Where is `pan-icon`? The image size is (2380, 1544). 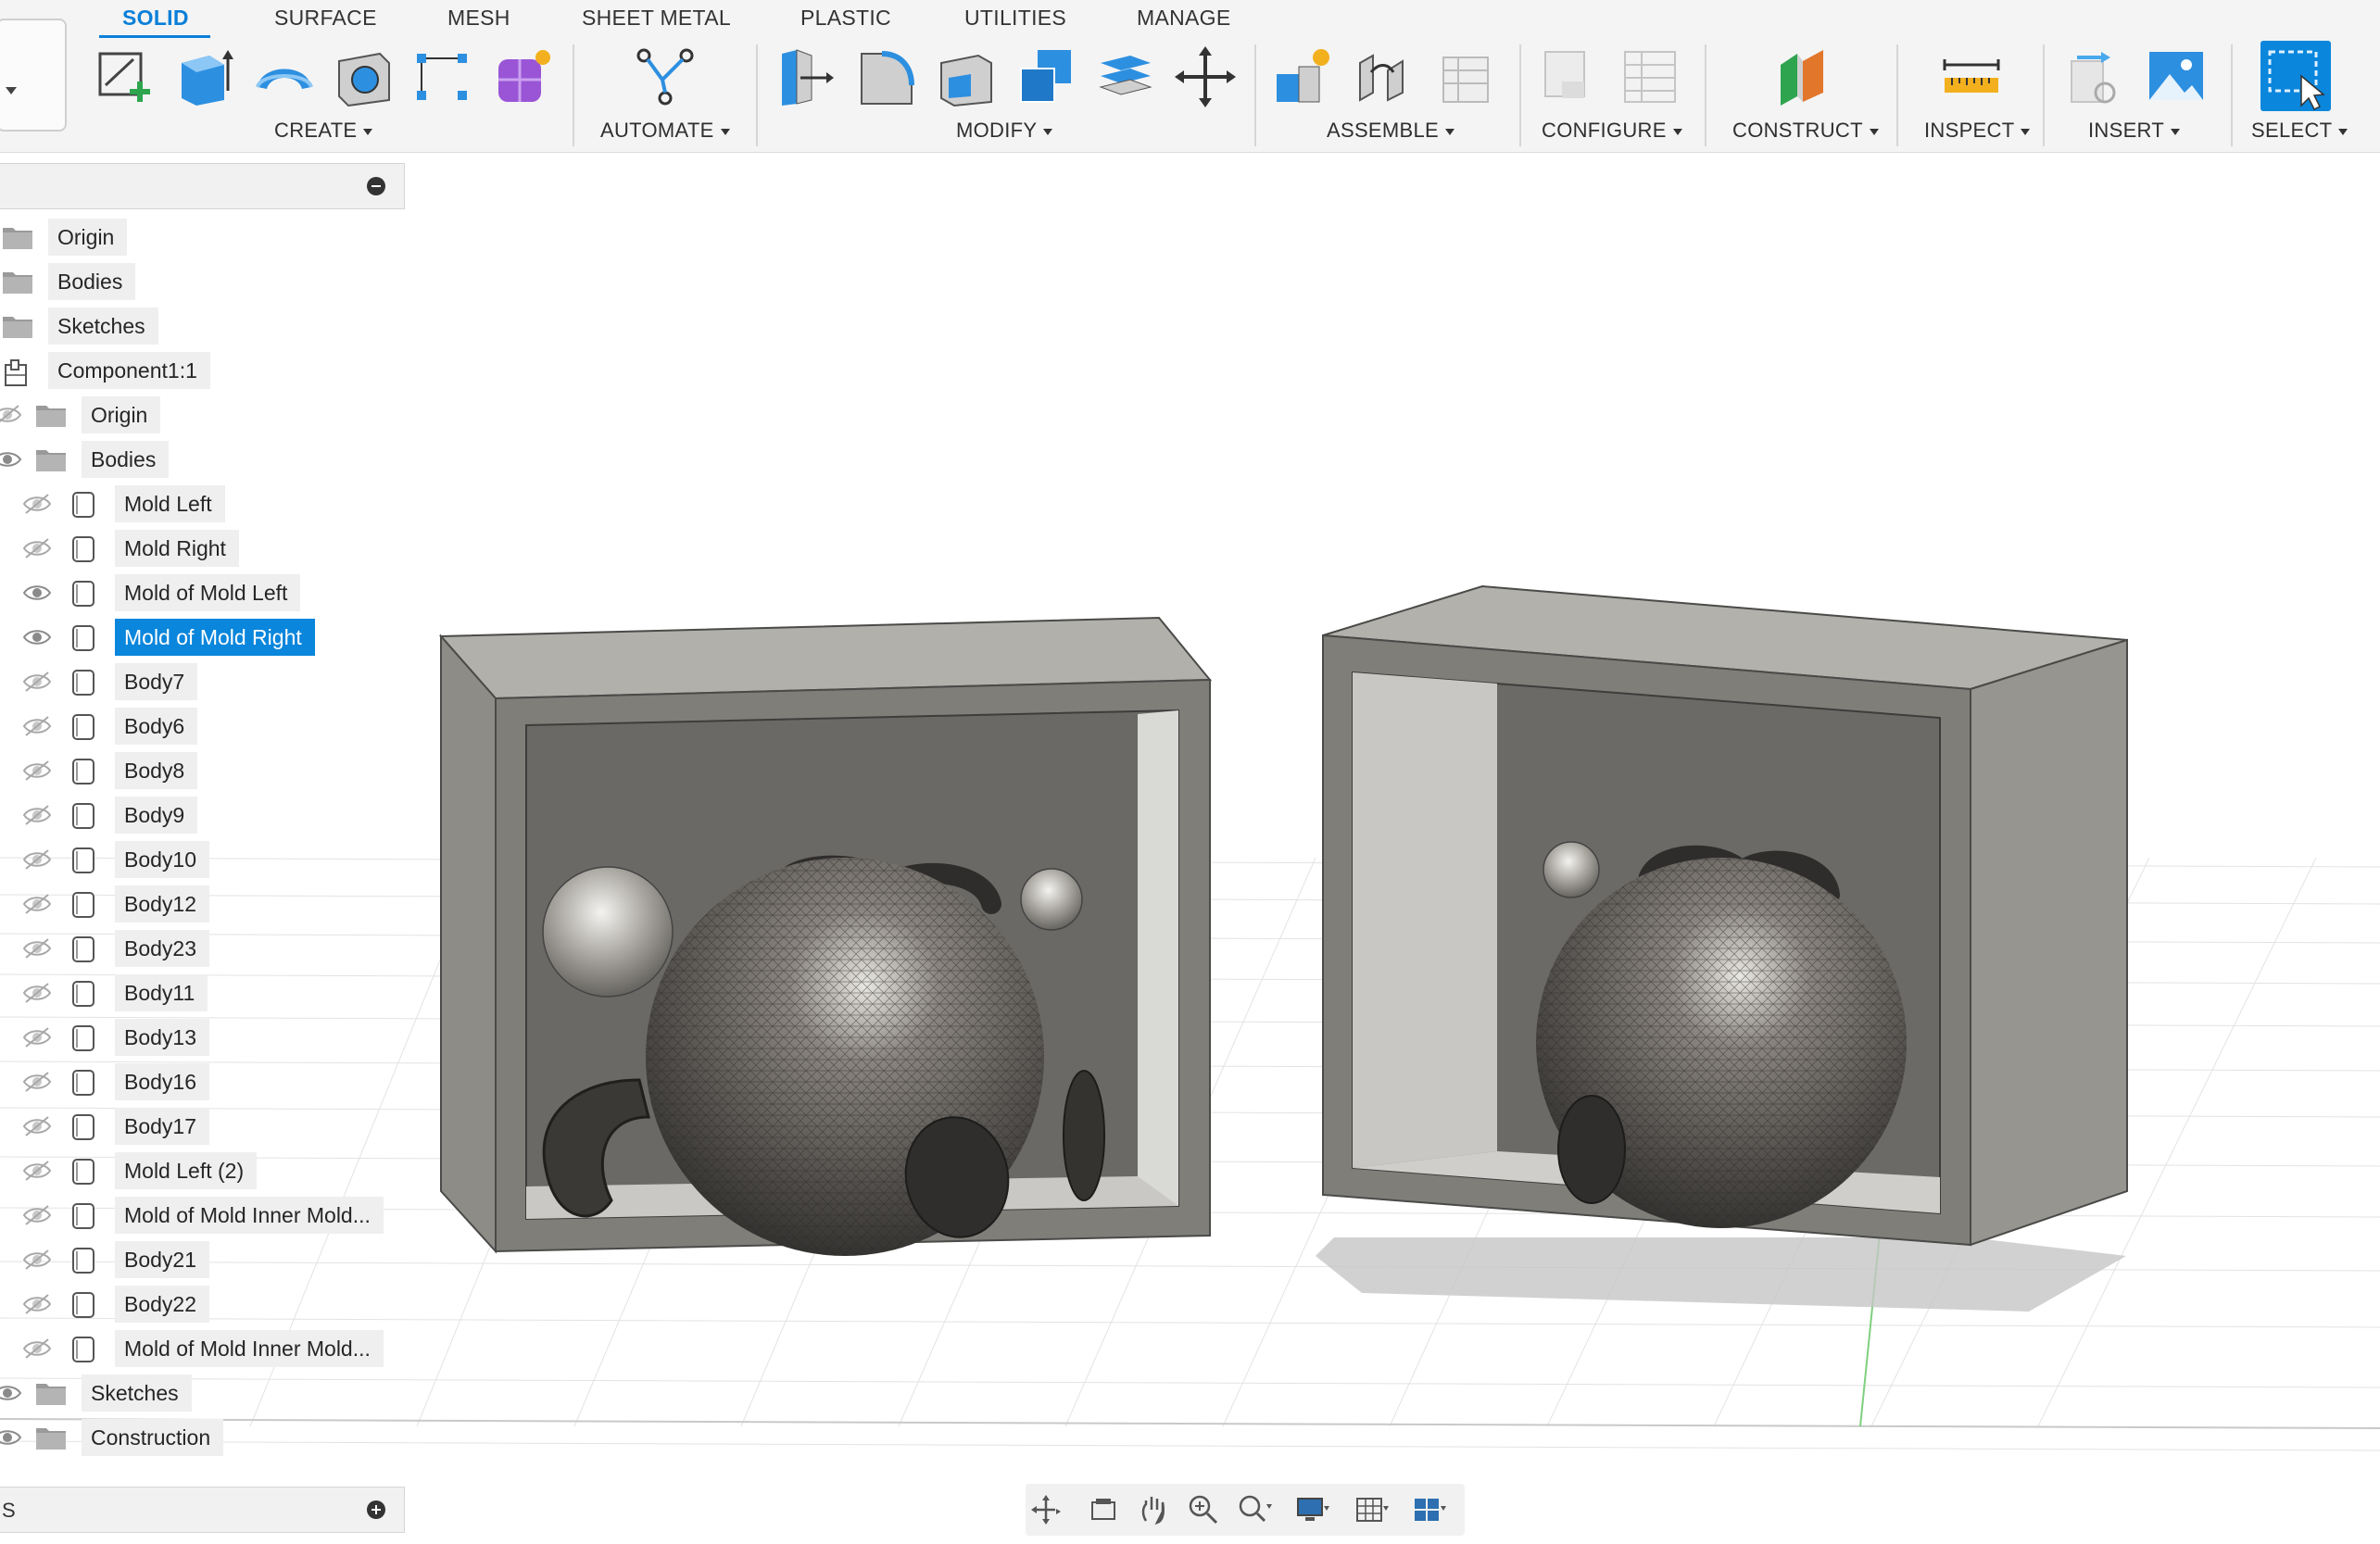
pan-icon is located at coordinates (1153, 1509).